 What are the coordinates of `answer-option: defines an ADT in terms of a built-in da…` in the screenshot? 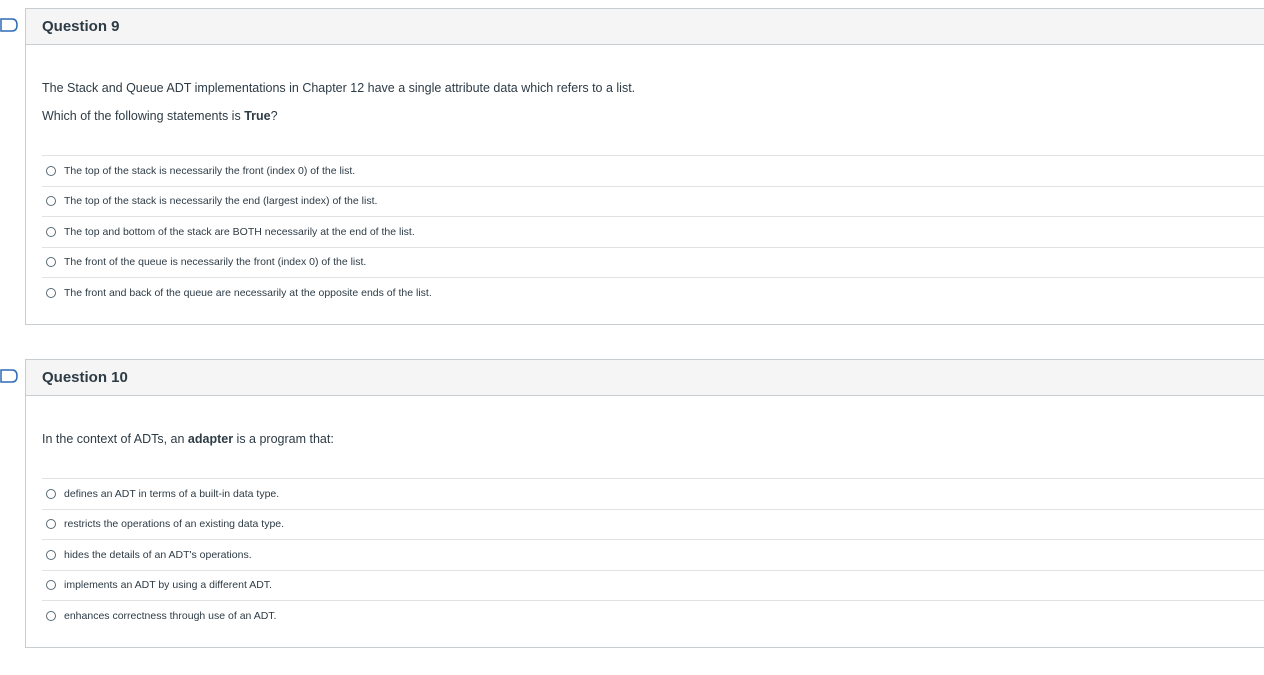 It's located at (653, 493).